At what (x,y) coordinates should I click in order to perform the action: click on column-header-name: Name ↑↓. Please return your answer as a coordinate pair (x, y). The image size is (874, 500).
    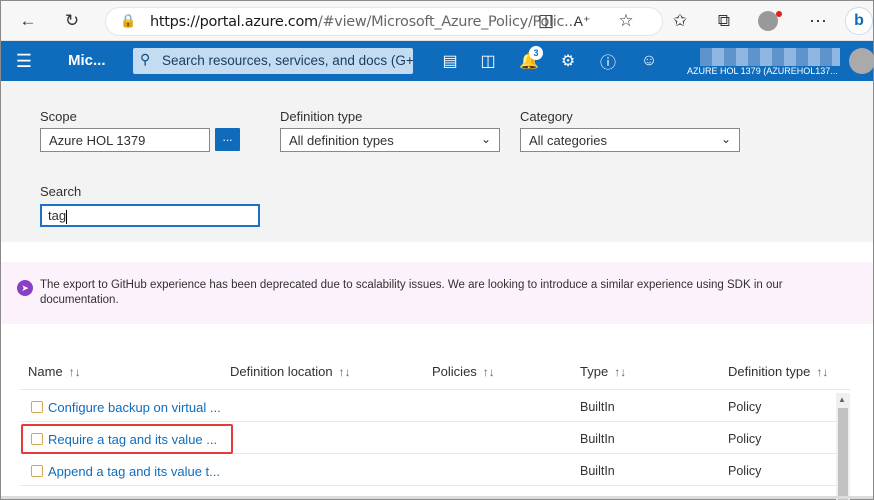
    Looking at the image, I should click on (54, 371).